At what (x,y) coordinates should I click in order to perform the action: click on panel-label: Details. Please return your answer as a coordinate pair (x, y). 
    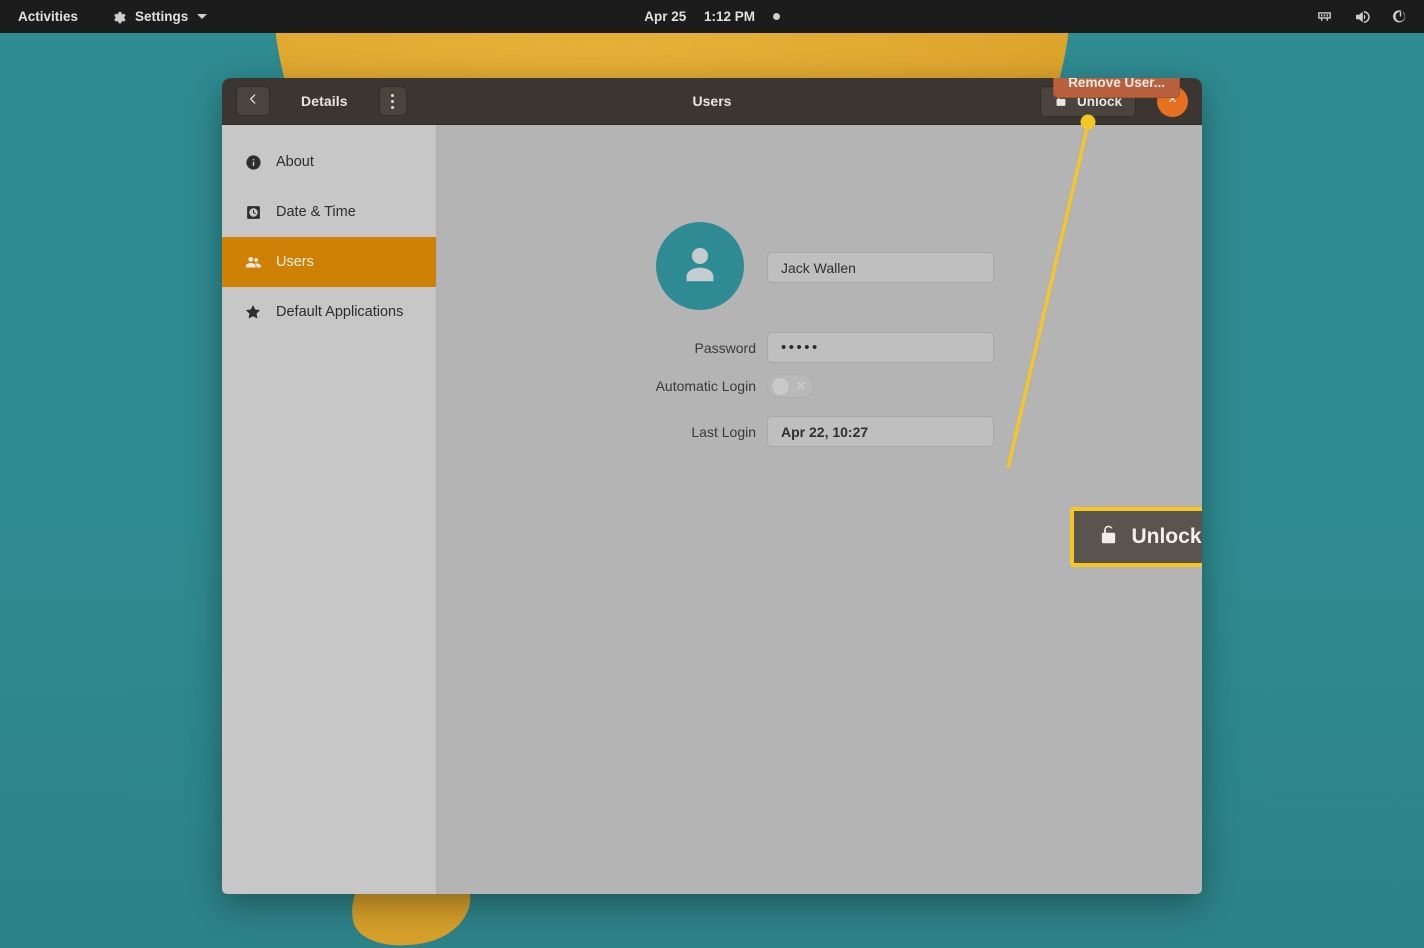
    Looking at the image, I should click on (324, 101).